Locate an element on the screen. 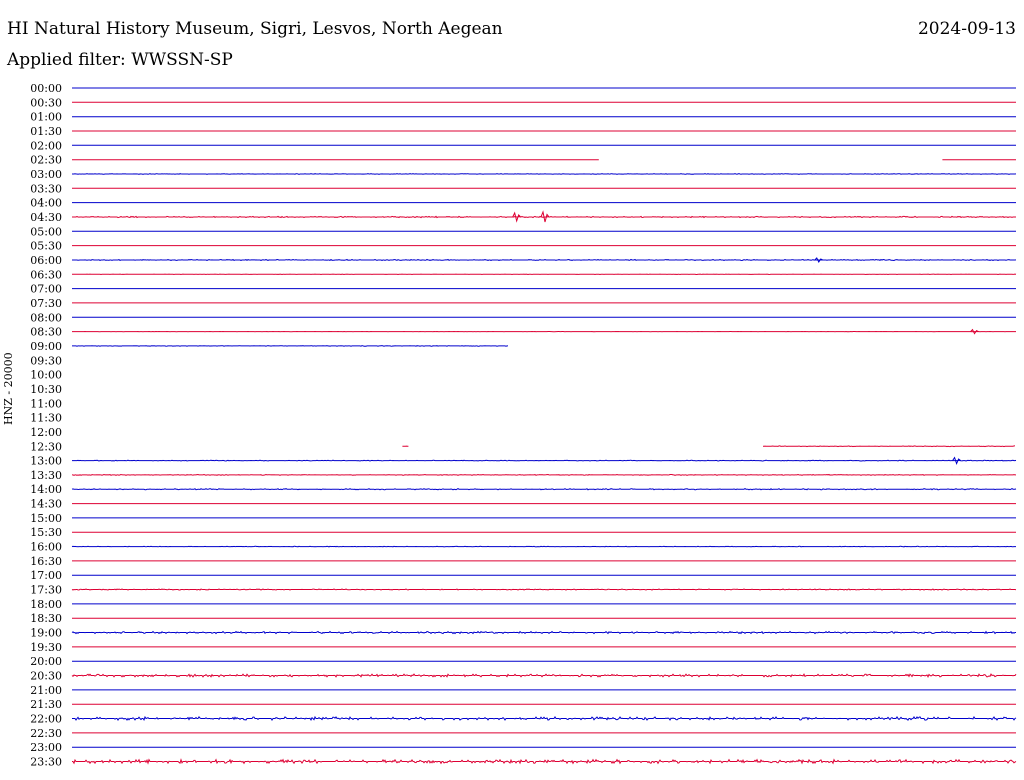 The image size is (1024, 780). time-tick-label: 21:30 is located at coordinates (46, 704).